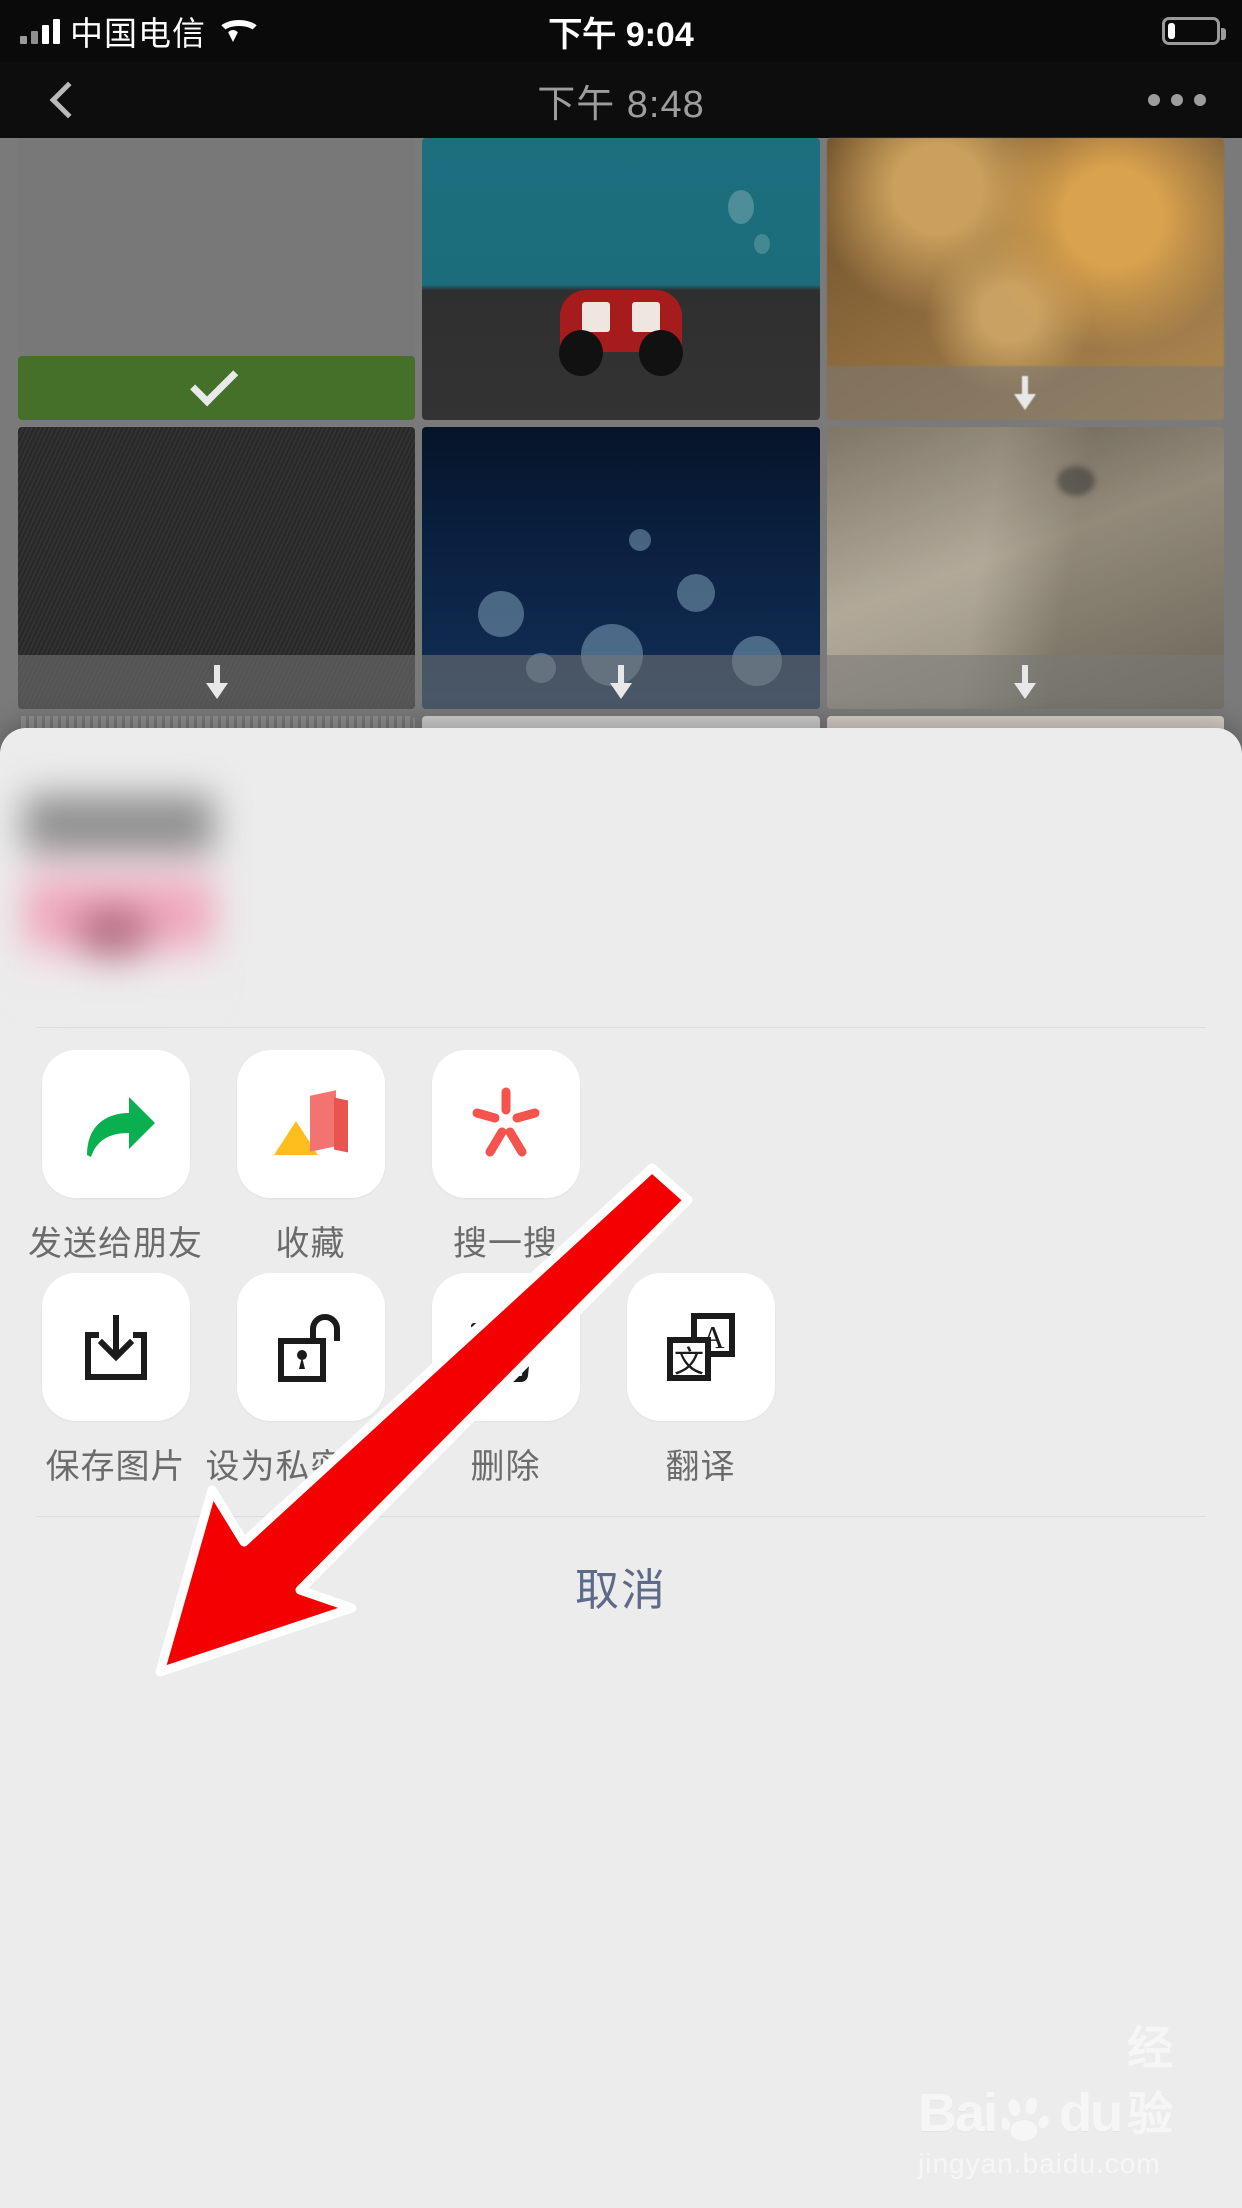 Image resolution: width=1242 pixels, height=2208 pixels. I want to click on unlock-padlock-icon, so click(308, 1348).